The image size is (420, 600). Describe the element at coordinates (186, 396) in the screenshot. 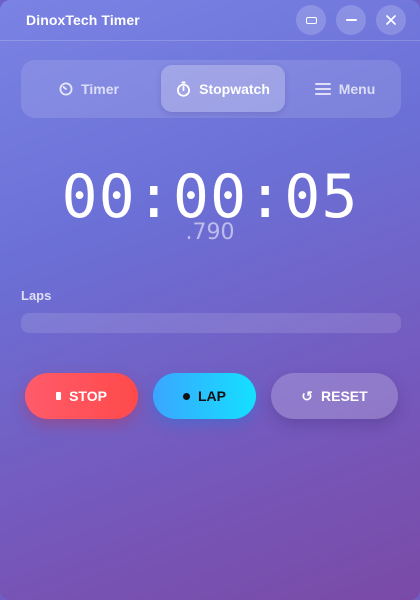

I see `lap-dot-icon` at that location.